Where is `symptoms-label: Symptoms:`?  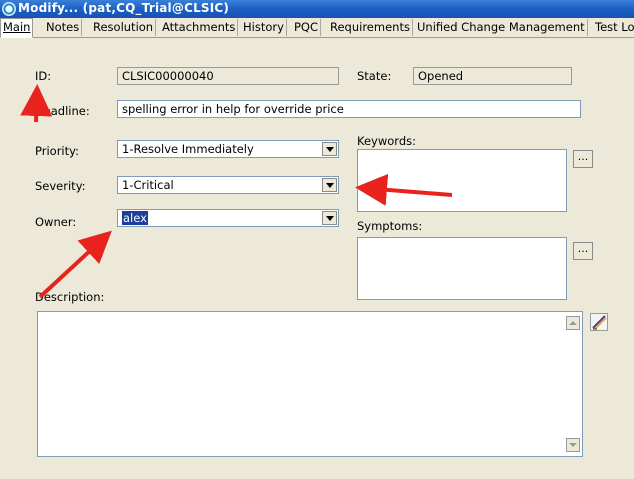
symptoms-label: Symptoms: is located at coordinates (390, 226).